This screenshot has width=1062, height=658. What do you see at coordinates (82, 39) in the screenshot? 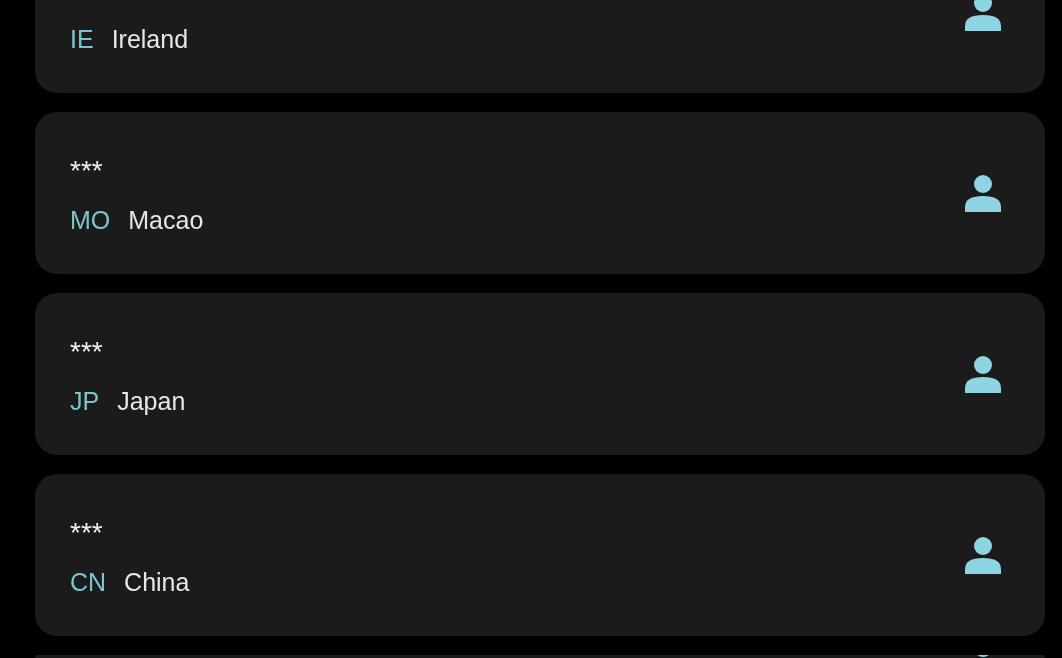
I see `country-code: IE` at bounding box center [82, 39].